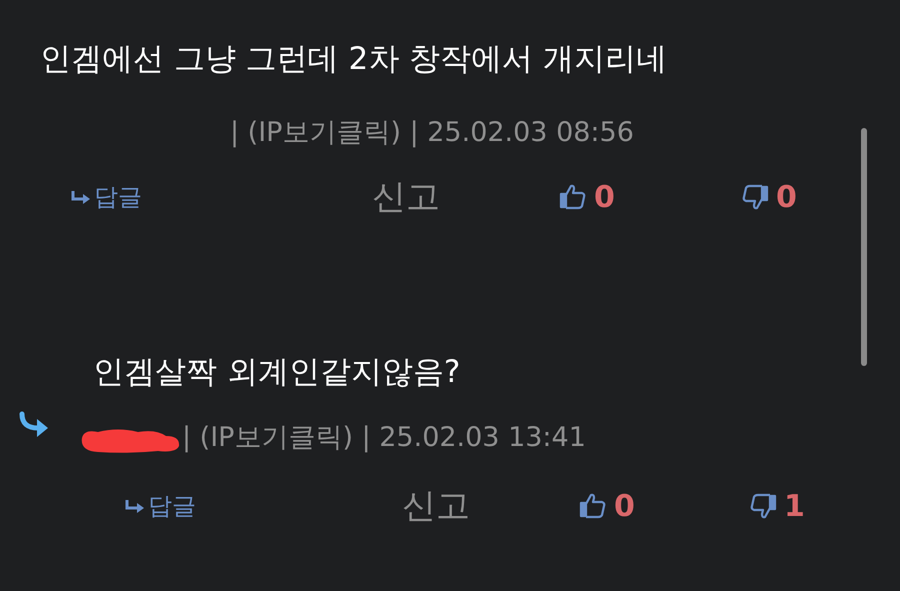 The image size is (900, 591). I want to click on comment-meta: | (IP보기클릭) | 25.02.03 13:41, so click(384, 438).